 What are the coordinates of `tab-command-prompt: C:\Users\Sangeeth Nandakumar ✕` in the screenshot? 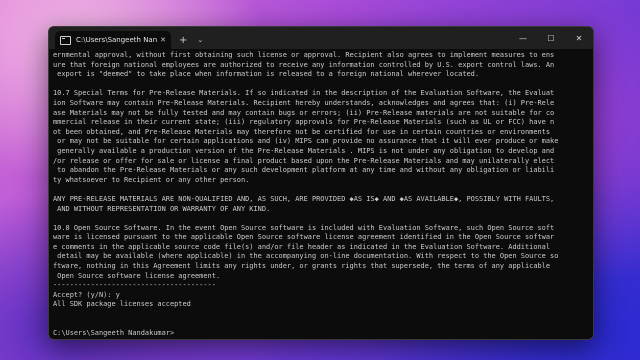 It's located at (113, 40).